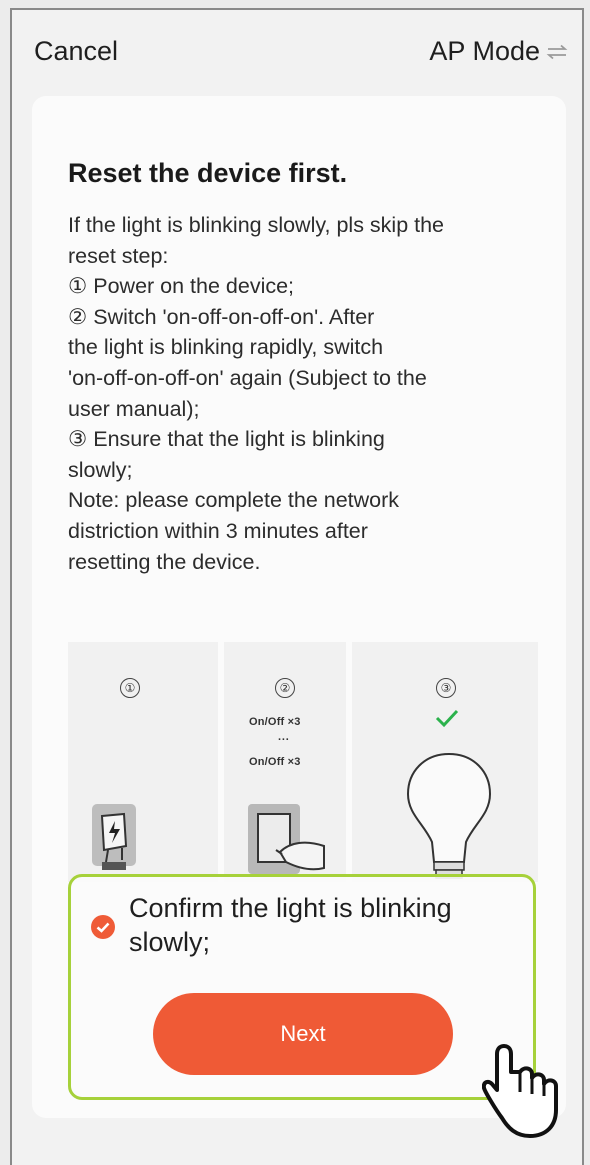 The height and width of the screenshot is (1165, 590). Describe the element at coordinates (226, 347) in the screenshot. I see `instruction-line: the light is blinking rapidly, switch` at that location.